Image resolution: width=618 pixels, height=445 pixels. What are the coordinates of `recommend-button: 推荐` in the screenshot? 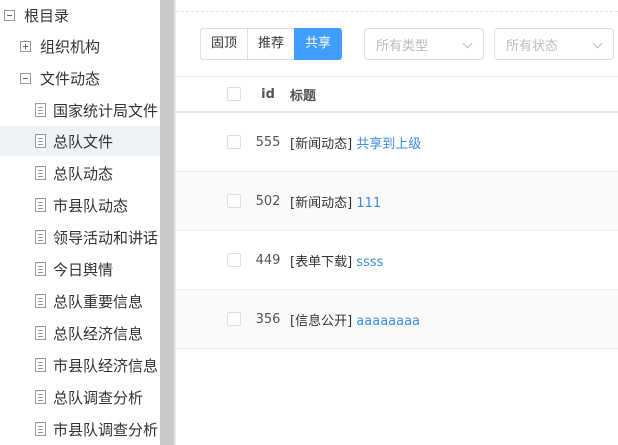 It's located at (271, 44).